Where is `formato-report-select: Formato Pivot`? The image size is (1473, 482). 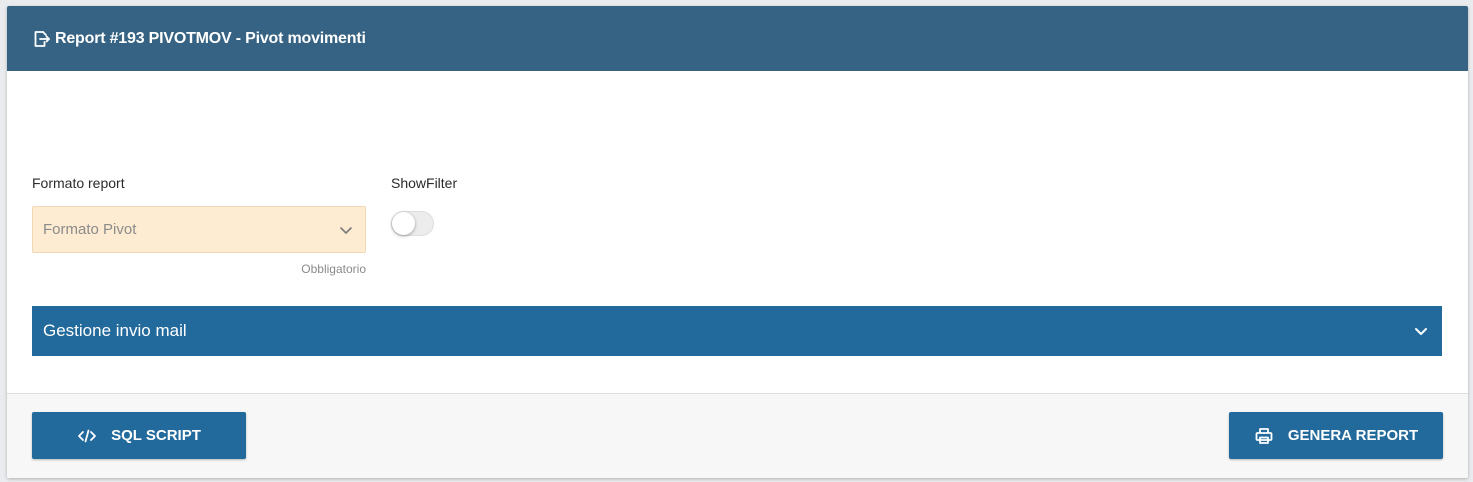 formato-report-select: Formato Pivot is located at coordinates (199, 229).